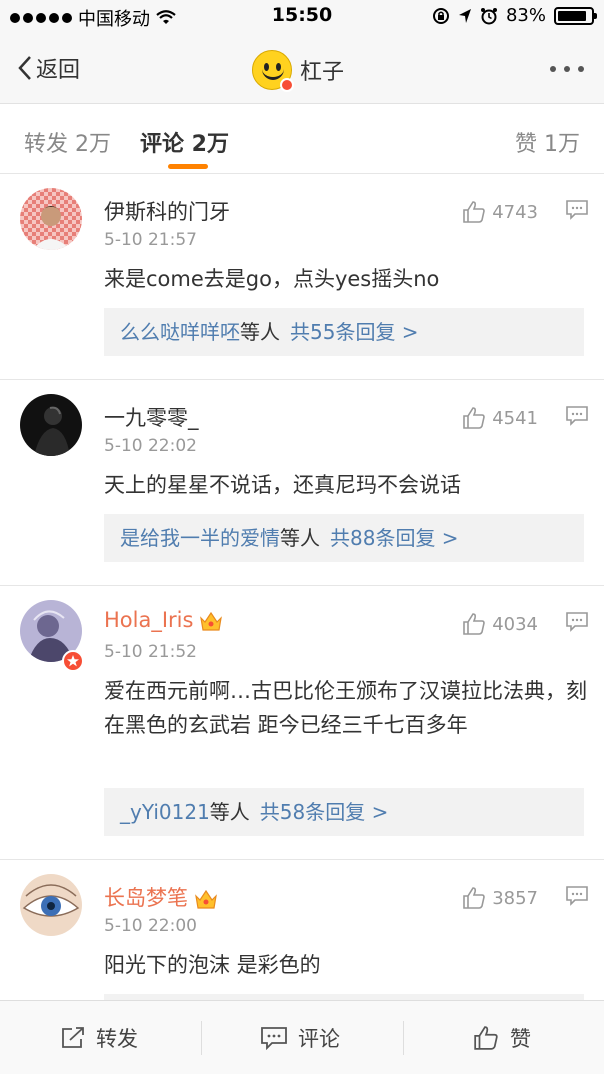  Describe the element at coordinates (150, 240) in the screenshot. I see `comment-time: 5-10 21:57` at that location.